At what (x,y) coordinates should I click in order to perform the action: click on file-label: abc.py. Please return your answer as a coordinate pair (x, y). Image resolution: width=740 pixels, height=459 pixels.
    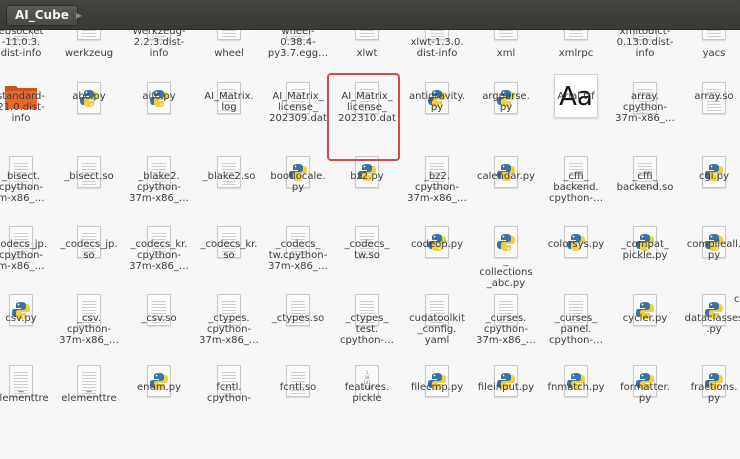
    Looking at the image, I should click on (89, 96).